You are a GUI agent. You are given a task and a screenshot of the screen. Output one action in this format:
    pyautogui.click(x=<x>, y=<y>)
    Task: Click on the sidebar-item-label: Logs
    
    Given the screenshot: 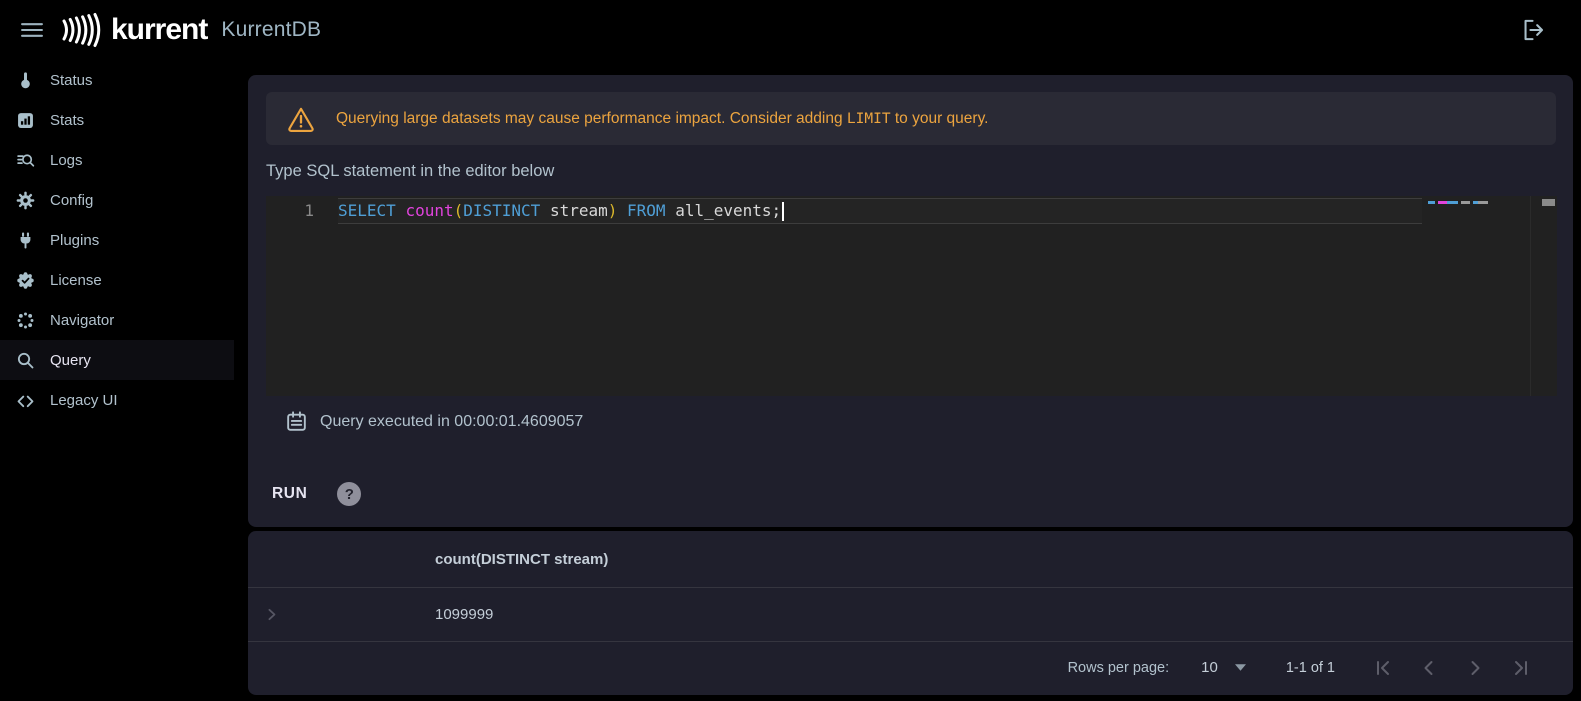 What is the action you would take?
    pyautogui.click(x=66, y=160)
    